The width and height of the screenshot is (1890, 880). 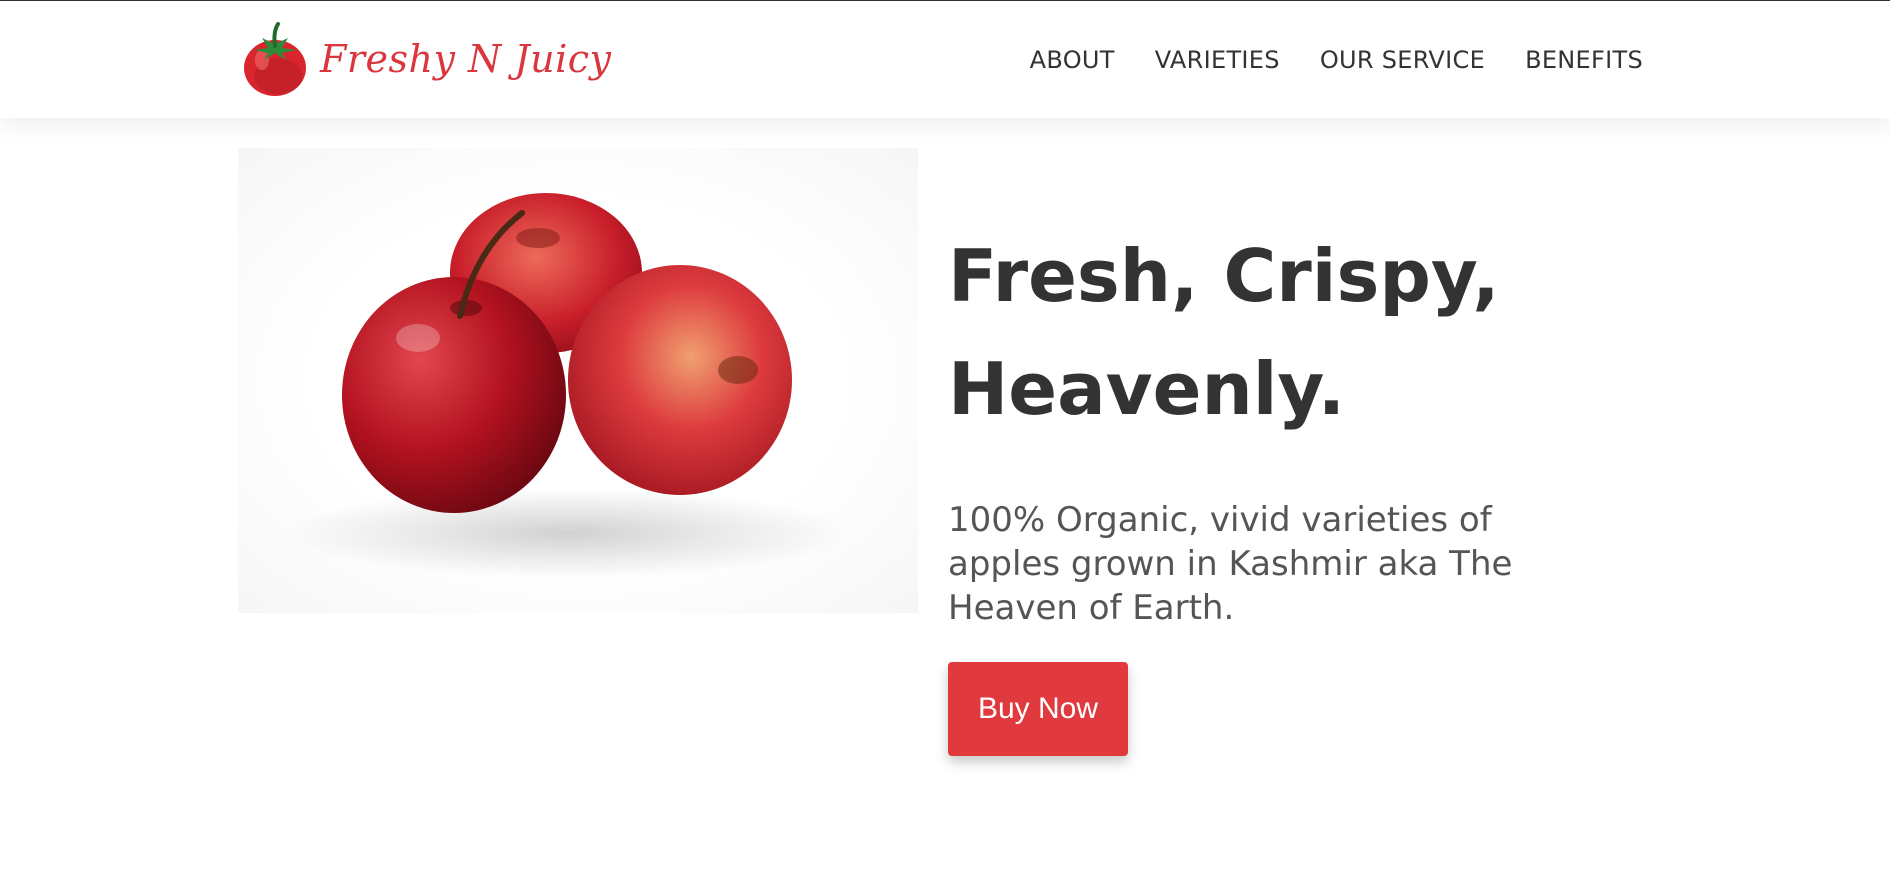 I want to click on main-nav: ABOUT VARIETIES OUR SERVICE BENEFITS, so click(x=1336, y=59).